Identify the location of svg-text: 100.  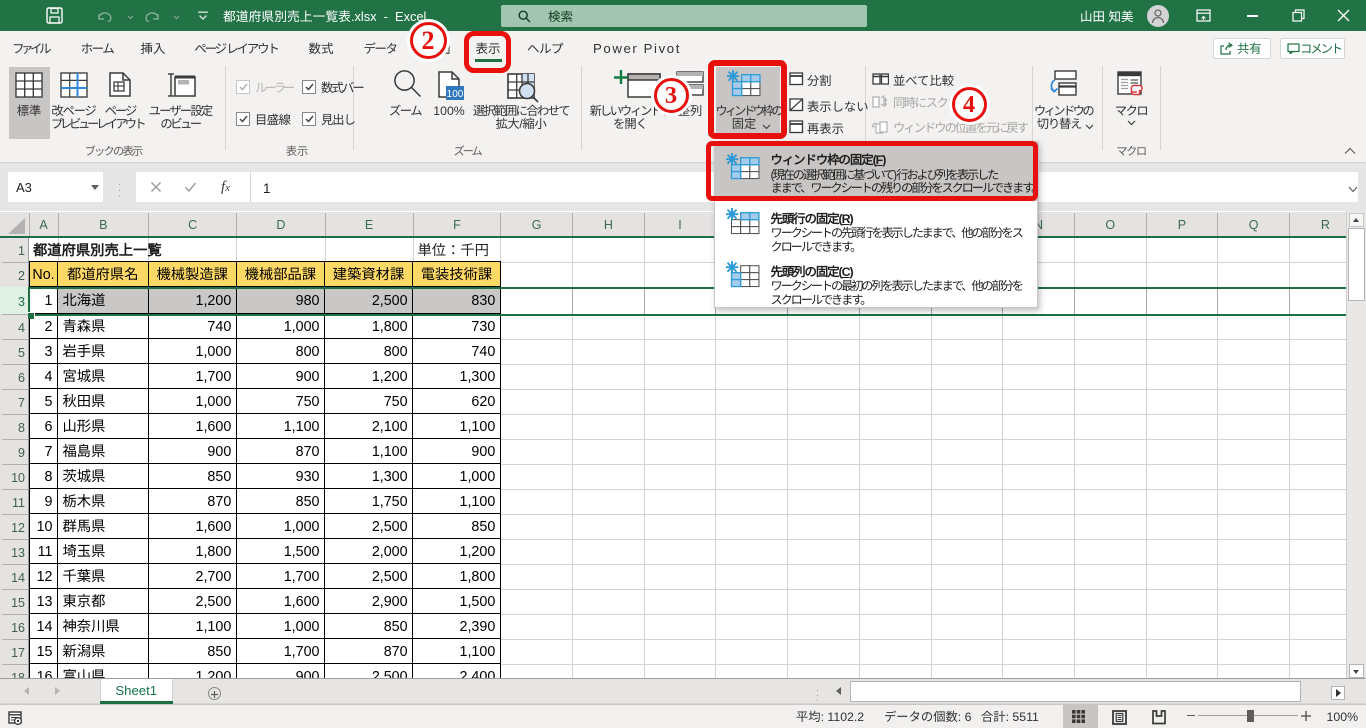
(455, 94).